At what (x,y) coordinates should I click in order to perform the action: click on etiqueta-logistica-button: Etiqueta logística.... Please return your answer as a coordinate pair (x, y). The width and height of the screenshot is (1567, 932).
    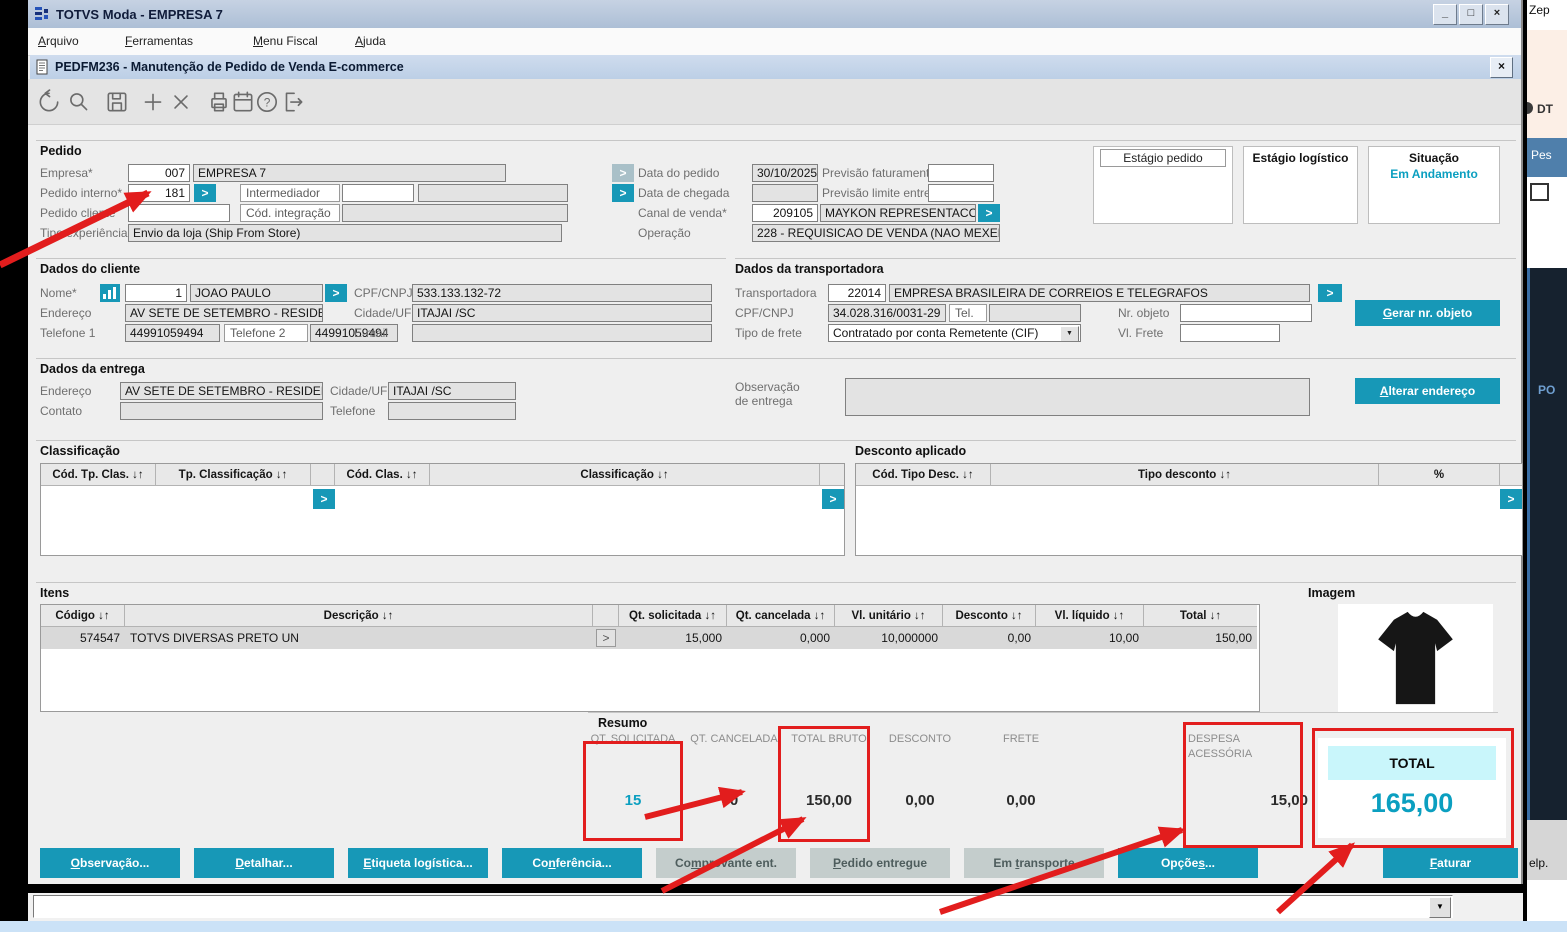
    Looking at the image, I should click on (418, 863).